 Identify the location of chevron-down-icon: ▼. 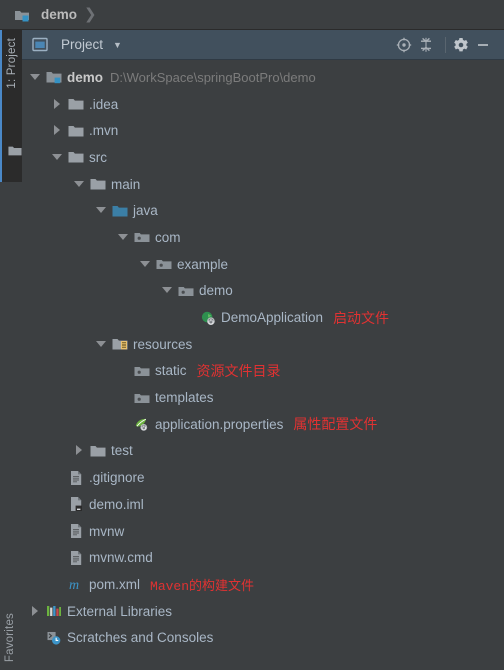
(117, 45).